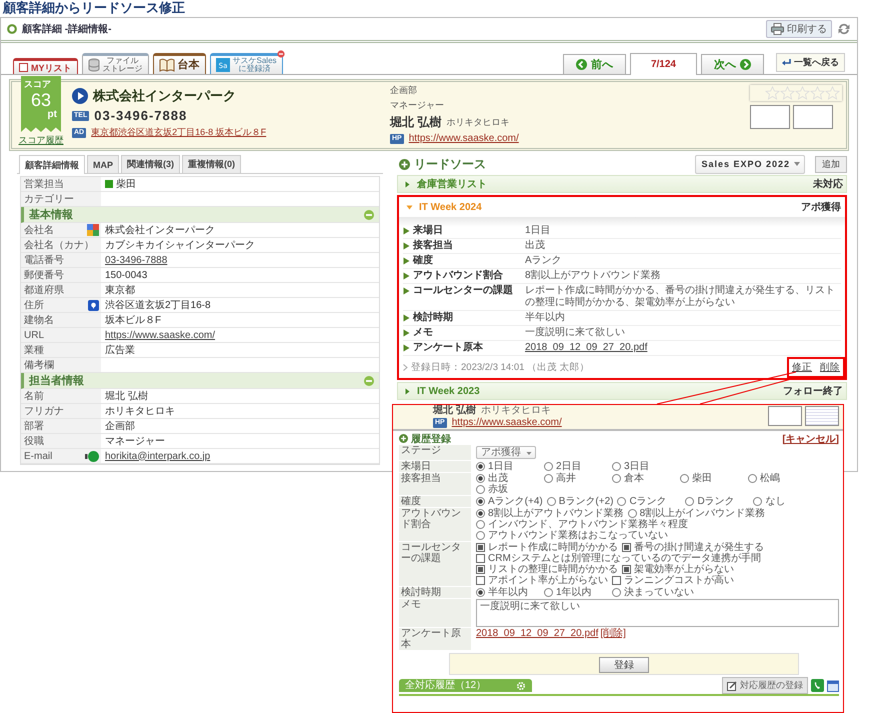 The image size is (871, 713). Describe the element at coordinates (93, 230) in the screenshot. I see `multicolor-icon` at that location.